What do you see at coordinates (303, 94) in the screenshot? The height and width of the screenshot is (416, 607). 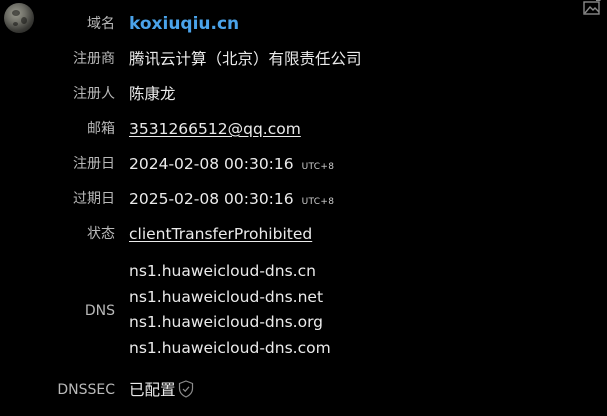 I see `registrant-row: 注册人 陈康龙` at bounding box center [303, 94].